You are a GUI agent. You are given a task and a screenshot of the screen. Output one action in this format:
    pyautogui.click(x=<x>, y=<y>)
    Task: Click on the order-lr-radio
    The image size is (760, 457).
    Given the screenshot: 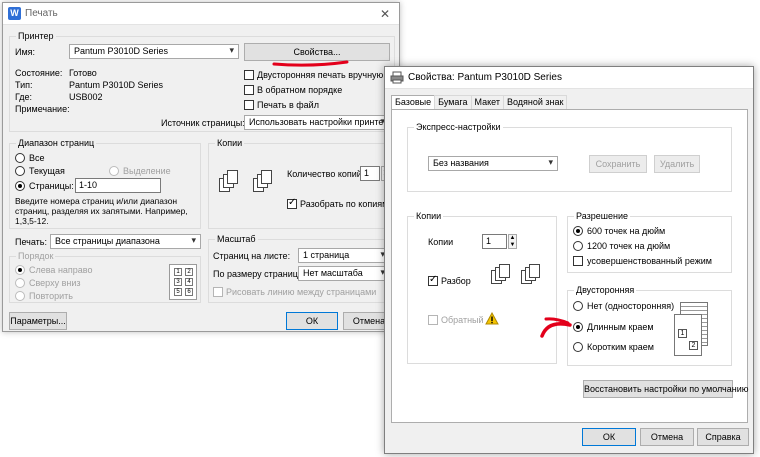 What is the action you would take?
    pyautogui.click(x=20, y=270)
    